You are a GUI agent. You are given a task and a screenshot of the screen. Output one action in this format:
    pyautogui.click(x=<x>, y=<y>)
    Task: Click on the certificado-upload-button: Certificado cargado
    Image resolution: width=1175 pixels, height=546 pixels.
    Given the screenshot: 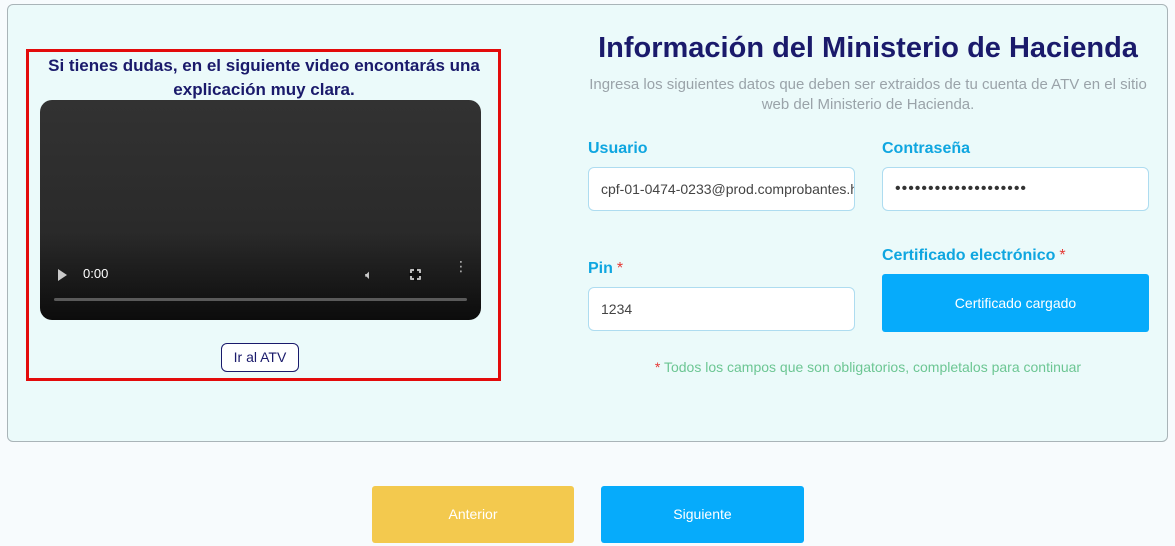 What is the action you would take?
    pyautogui.click(x=1015, y=303)
    